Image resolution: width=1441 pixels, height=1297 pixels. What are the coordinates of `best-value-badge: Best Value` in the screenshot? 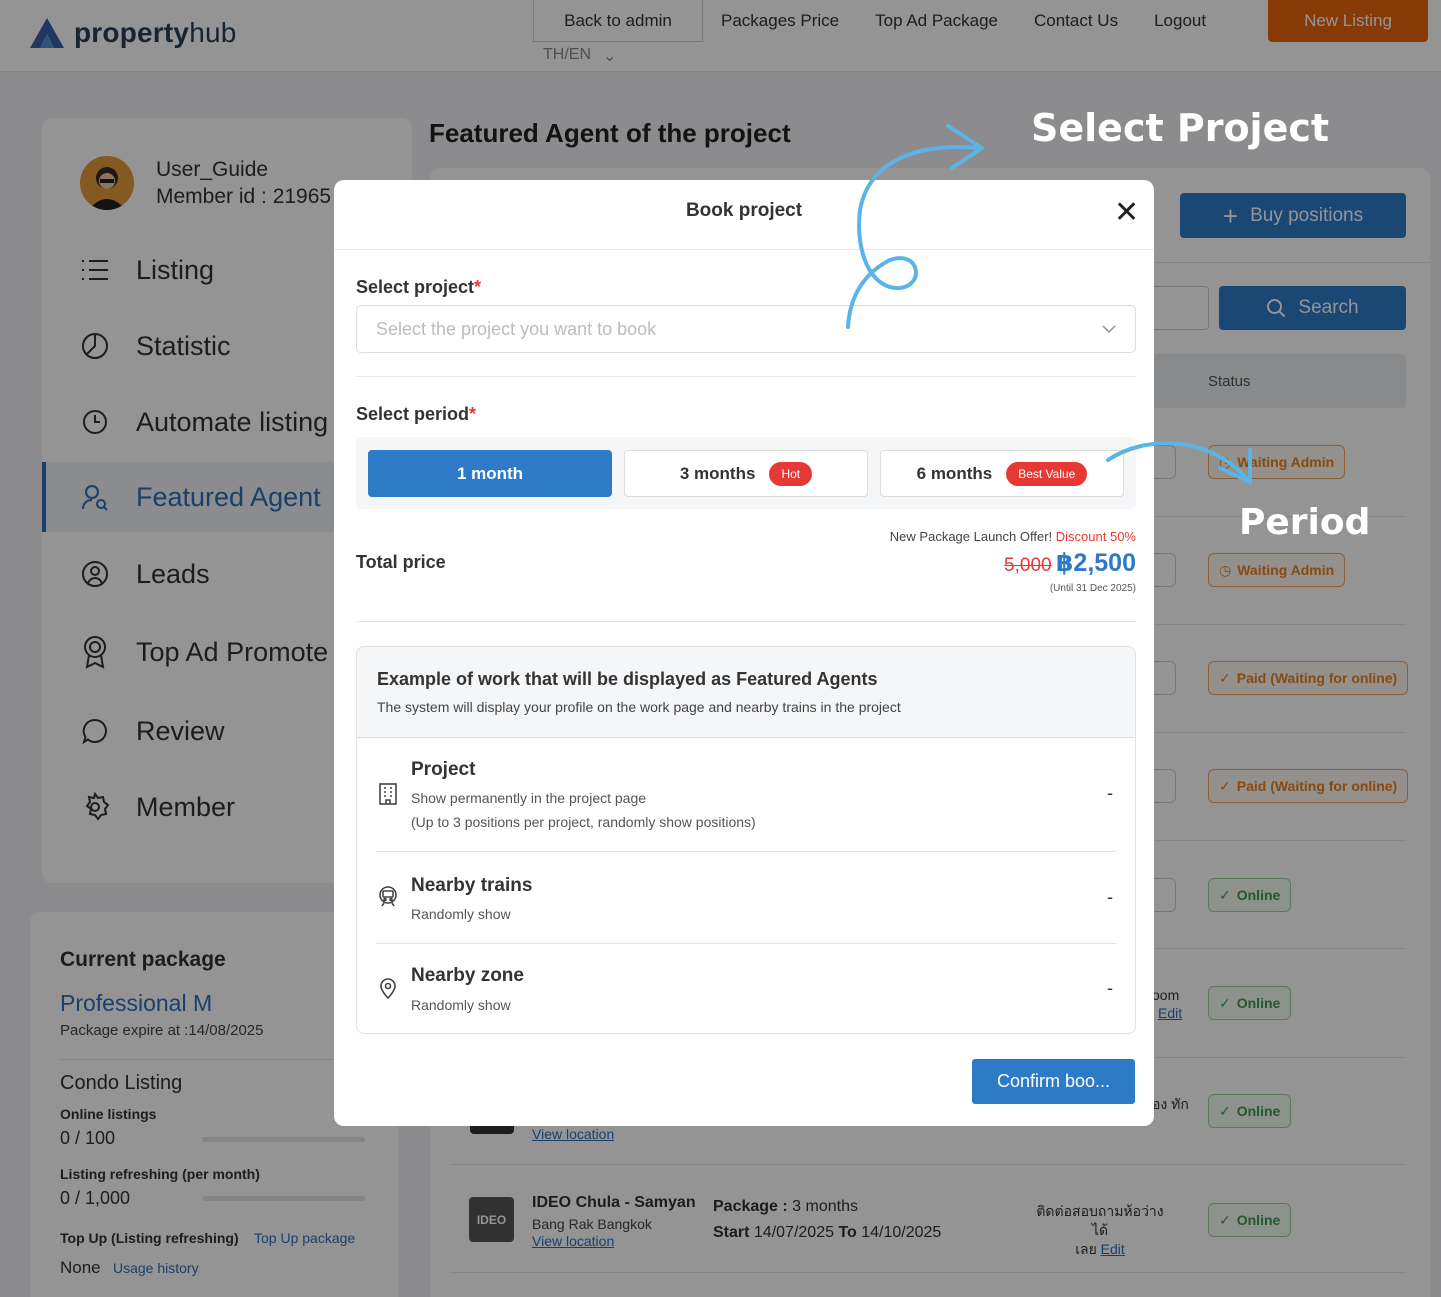 It's located at (1047, 473).